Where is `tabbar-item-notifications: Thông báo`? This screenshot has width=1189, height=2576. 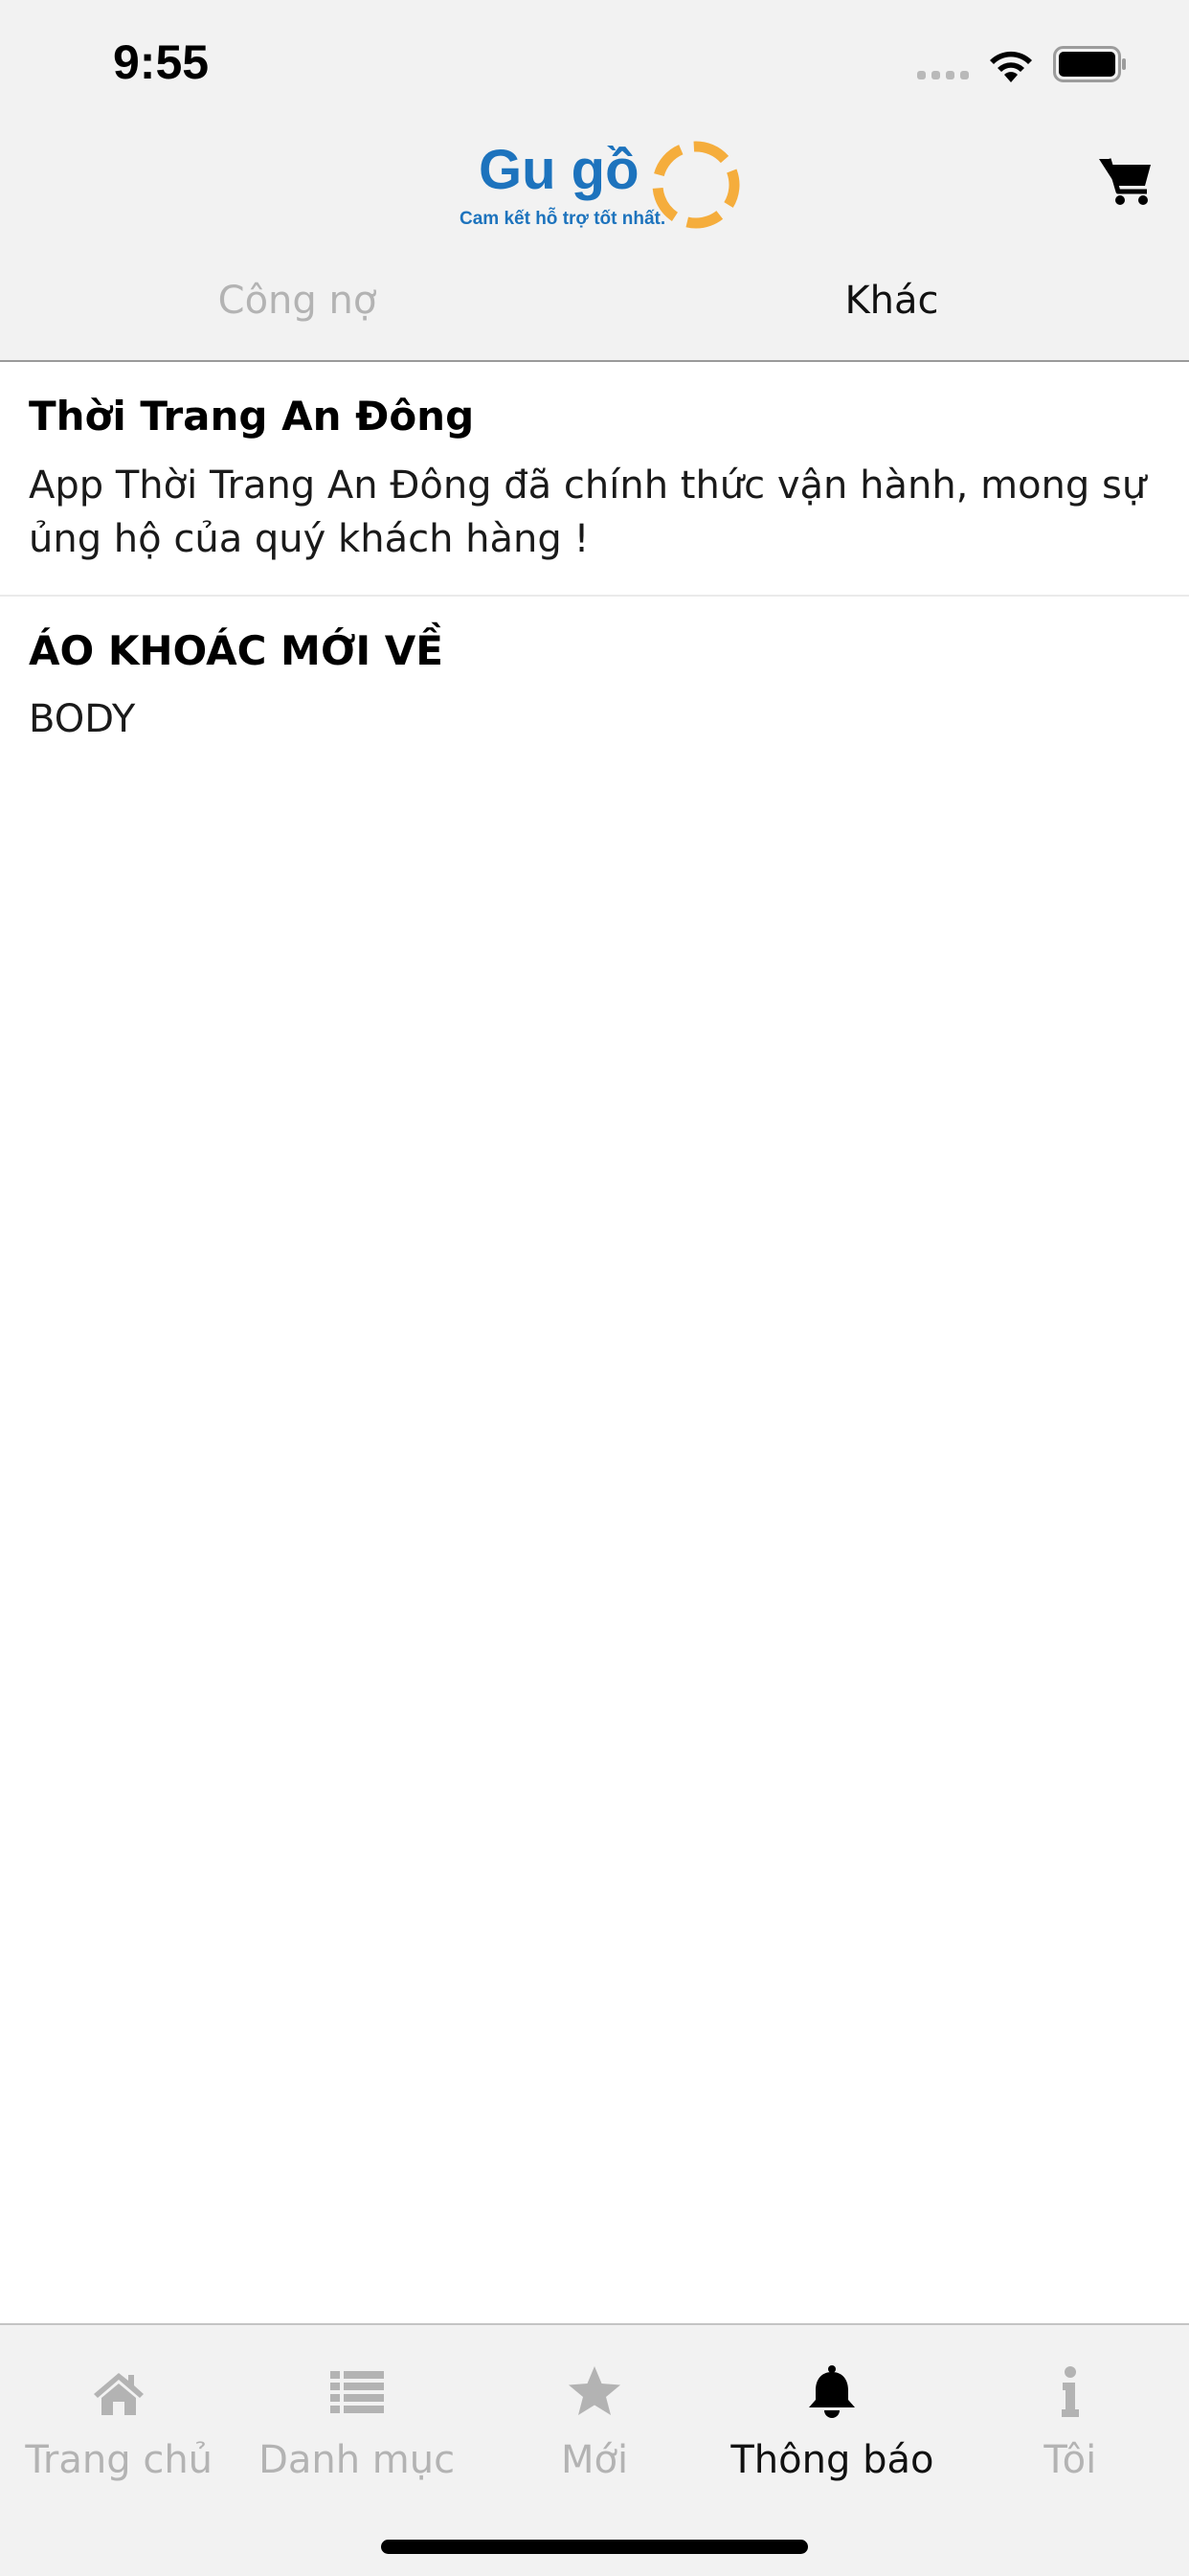 tabbar-item-notifications: Thông báo is located at coordinates (832, 2411).